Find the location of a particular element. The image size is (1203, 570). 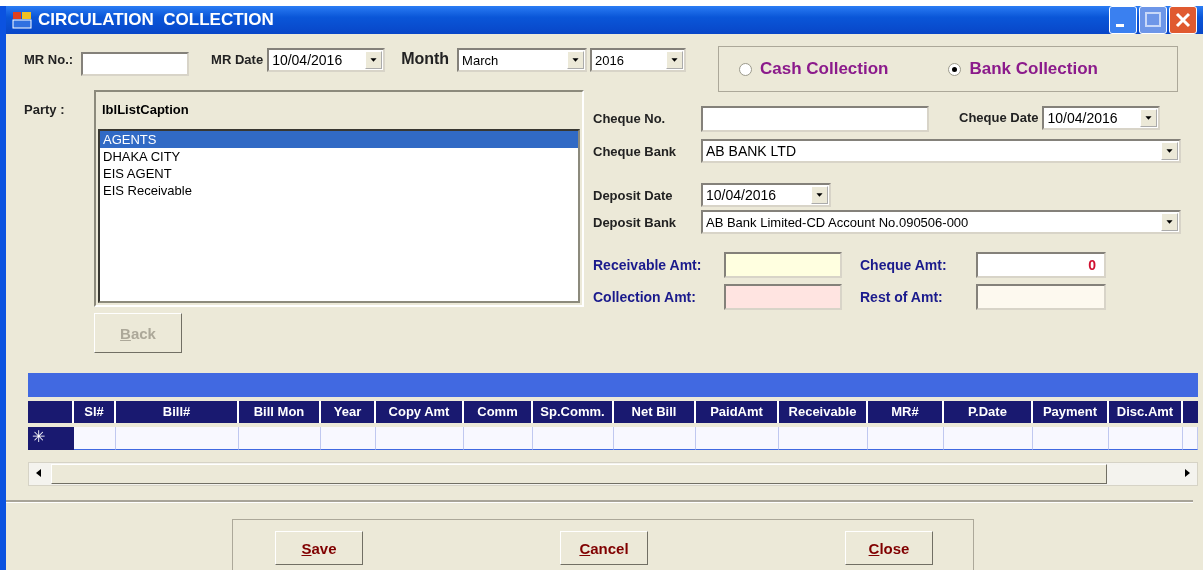

field-label: Deposit Bank is located at coordinates (635, 222).